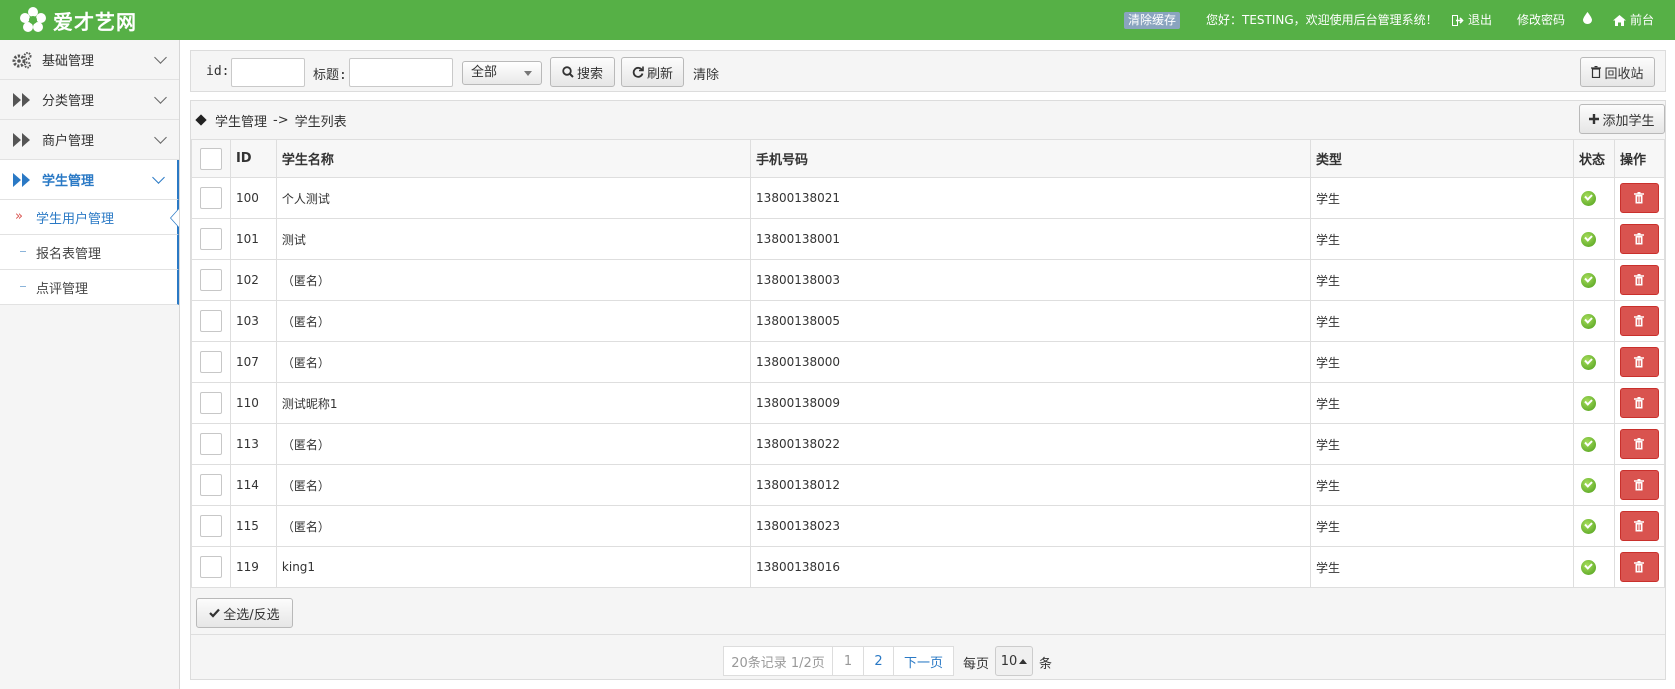 The width and height of the screenshot is (1675, 689). Describe the element at coordinates (513, 198) in the screenshot. I see `cell-name: 个人测试` at that location.